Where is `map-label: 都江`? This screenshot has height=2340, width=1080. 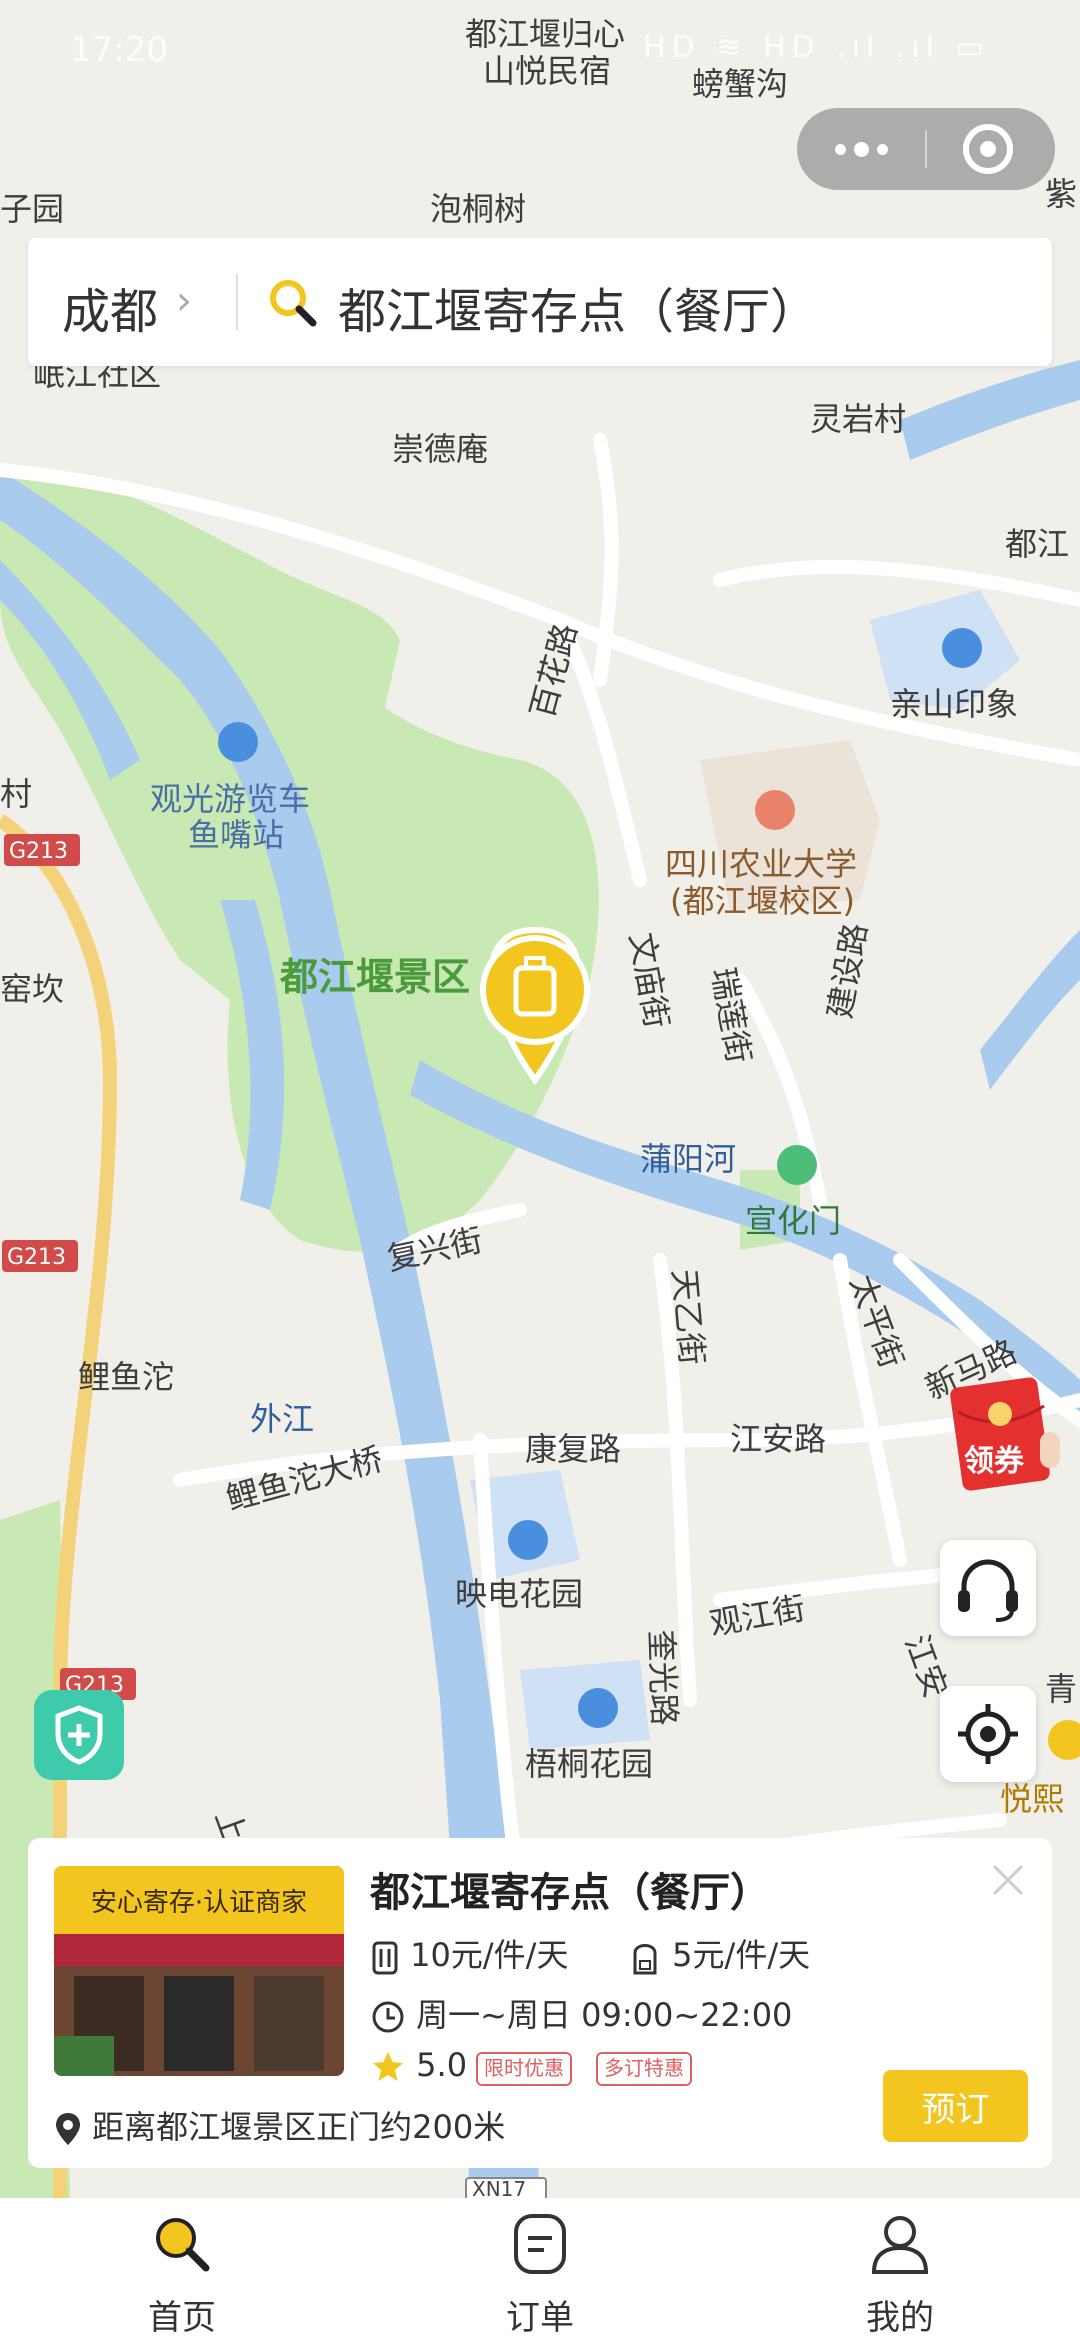
map-label: 都江 is located at coordinates (1037, 544).